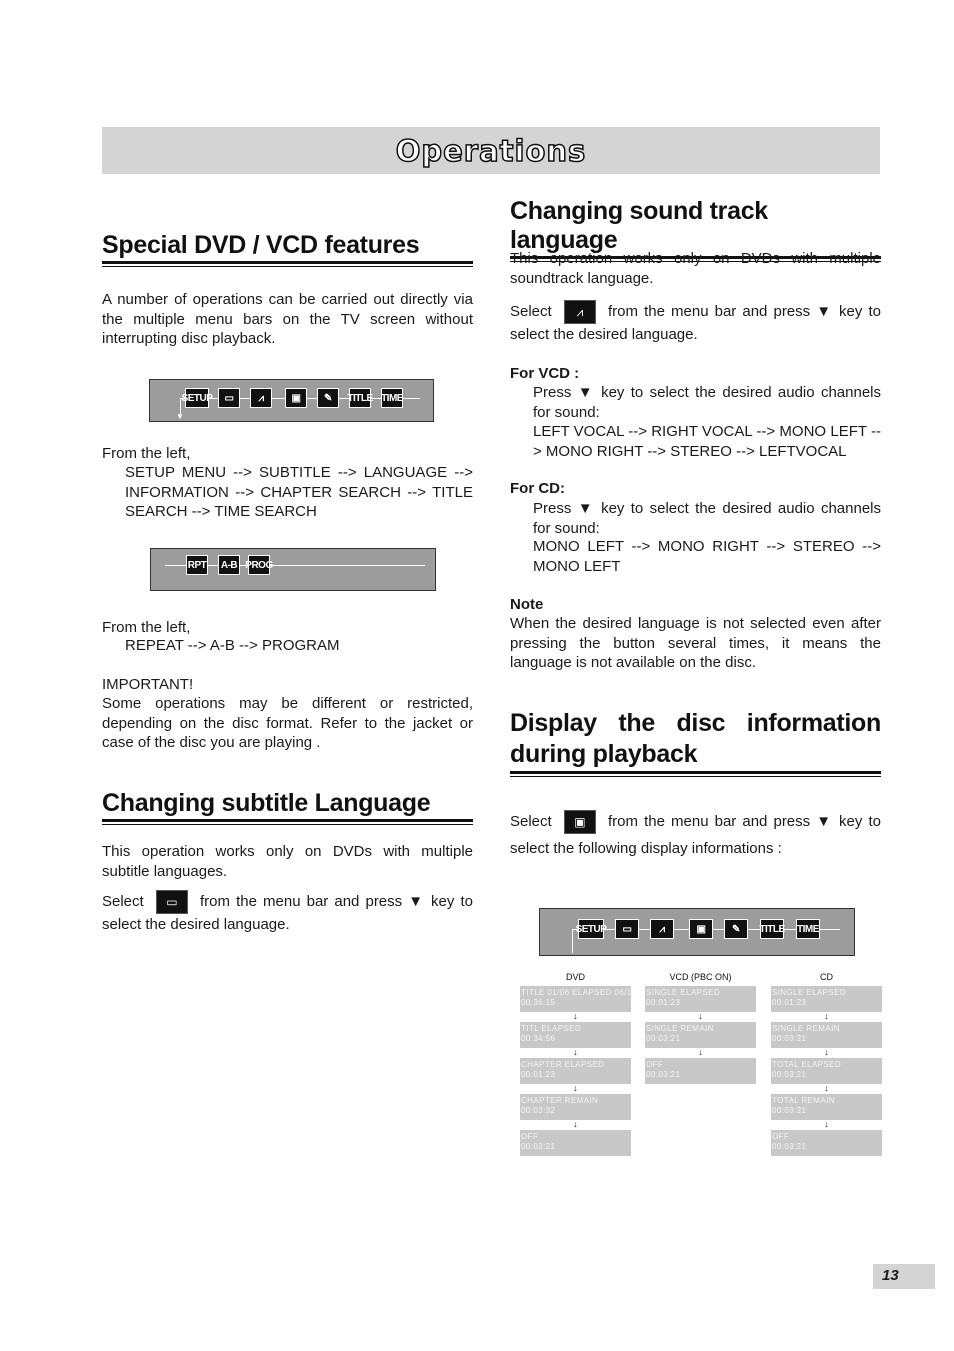 The width and height of the screenshot is (954, 1351). What do you see at coordinates (826, 1071) in the screenshot?
I see `display-mode-box: TOTAL ELAPSED 00:03:21` at bounding box center [826, 1071].